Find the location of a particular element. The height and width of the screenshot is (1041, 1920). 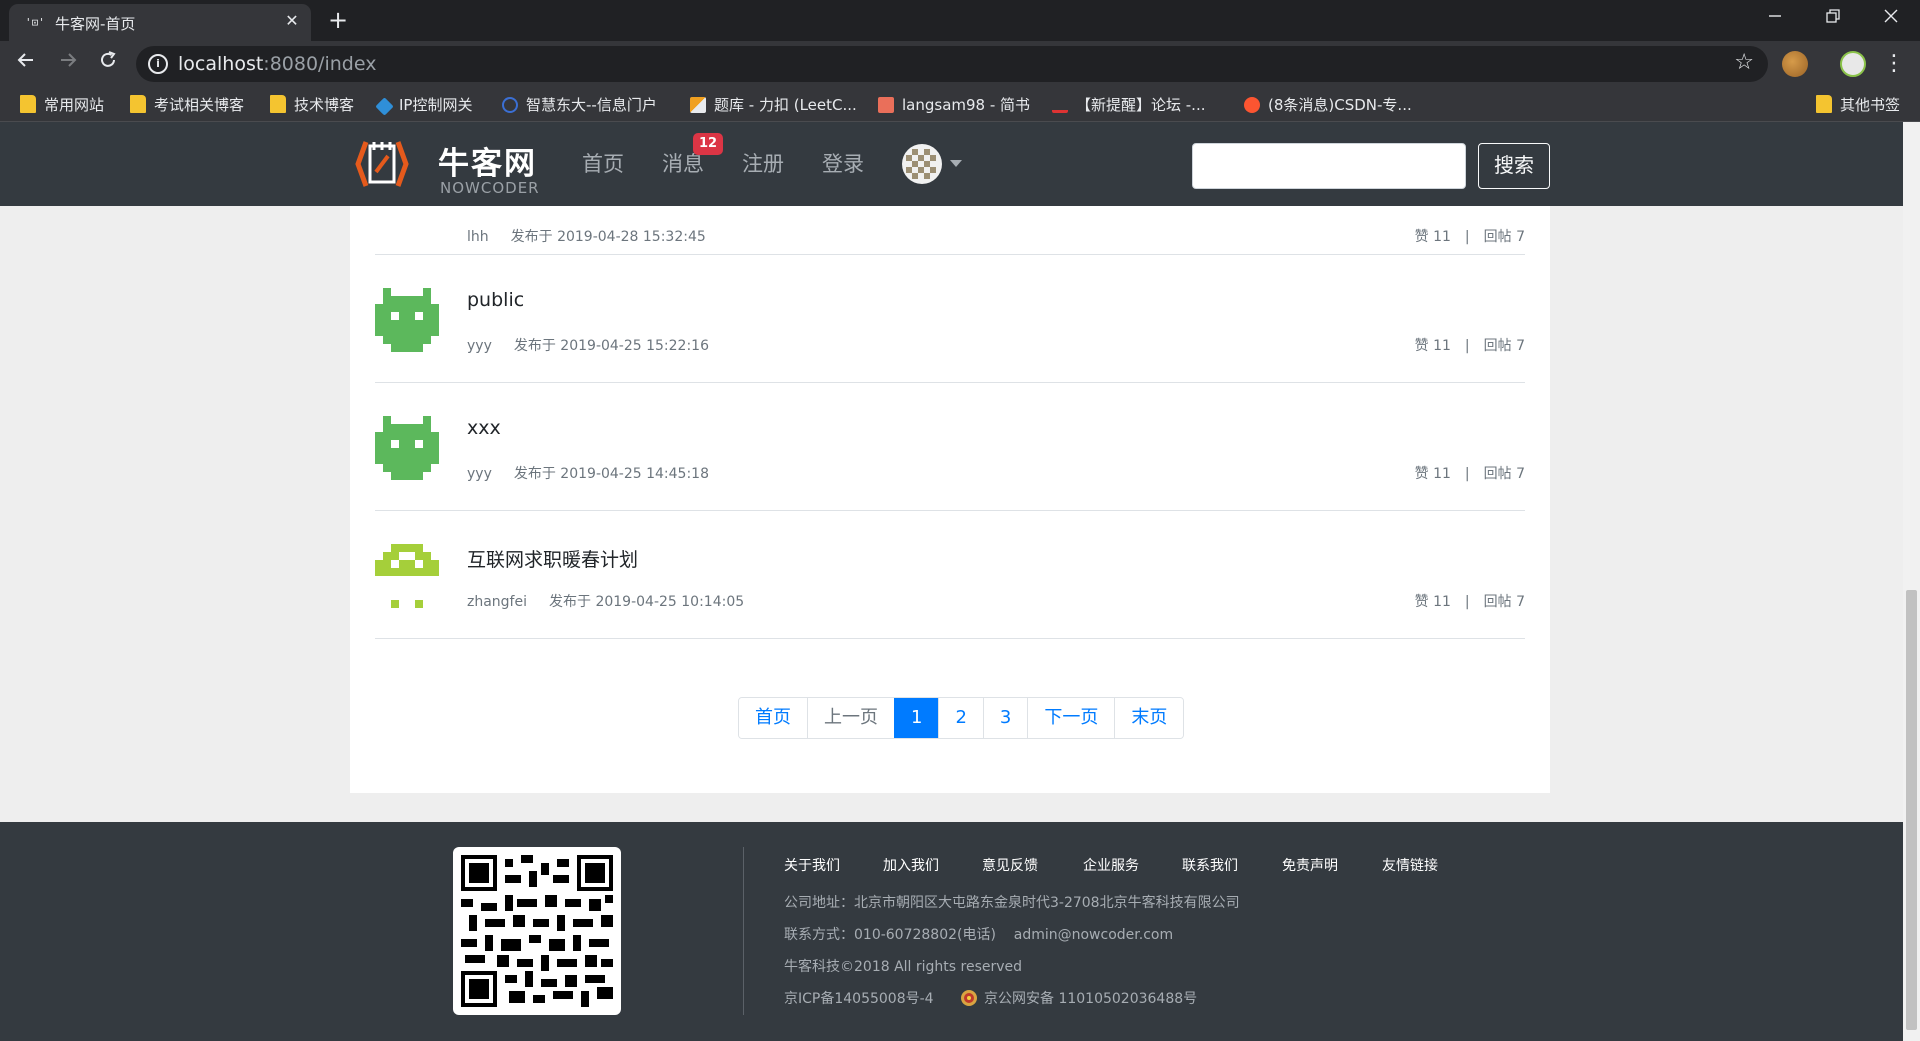

jianshu-icon is located at coordinates (886, 105).